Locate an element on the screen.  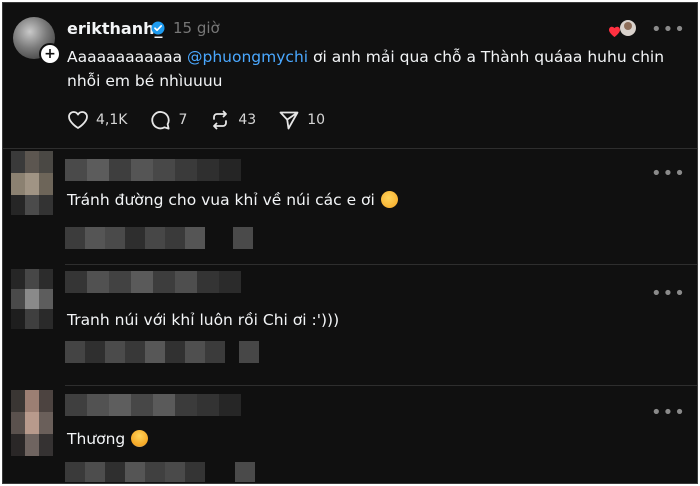
author-avatar: + is located at coordinates (37, 41).